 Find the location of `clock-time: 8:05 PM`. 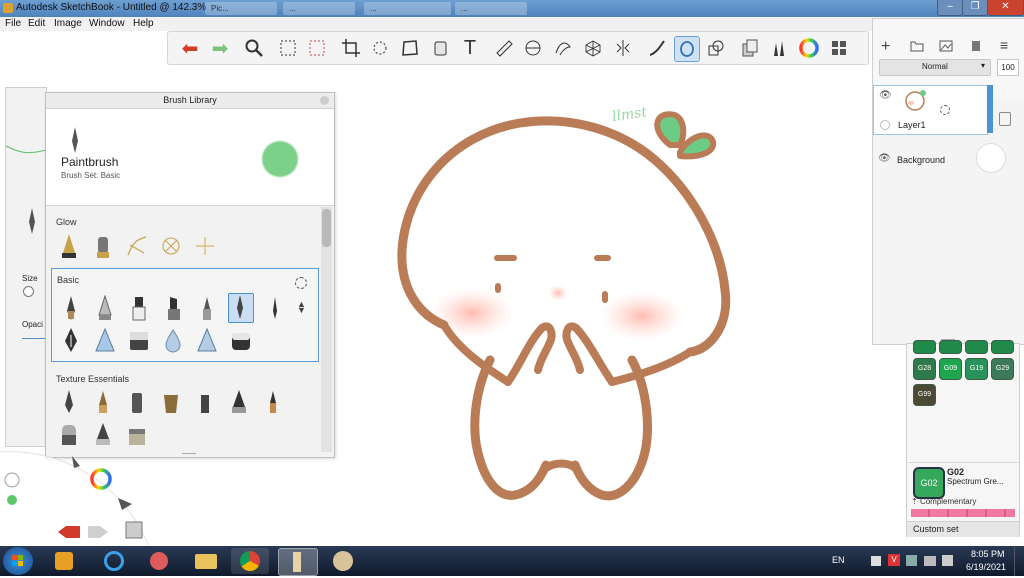

clock-time: 8:05 PM is located at coordinates (988, 554).